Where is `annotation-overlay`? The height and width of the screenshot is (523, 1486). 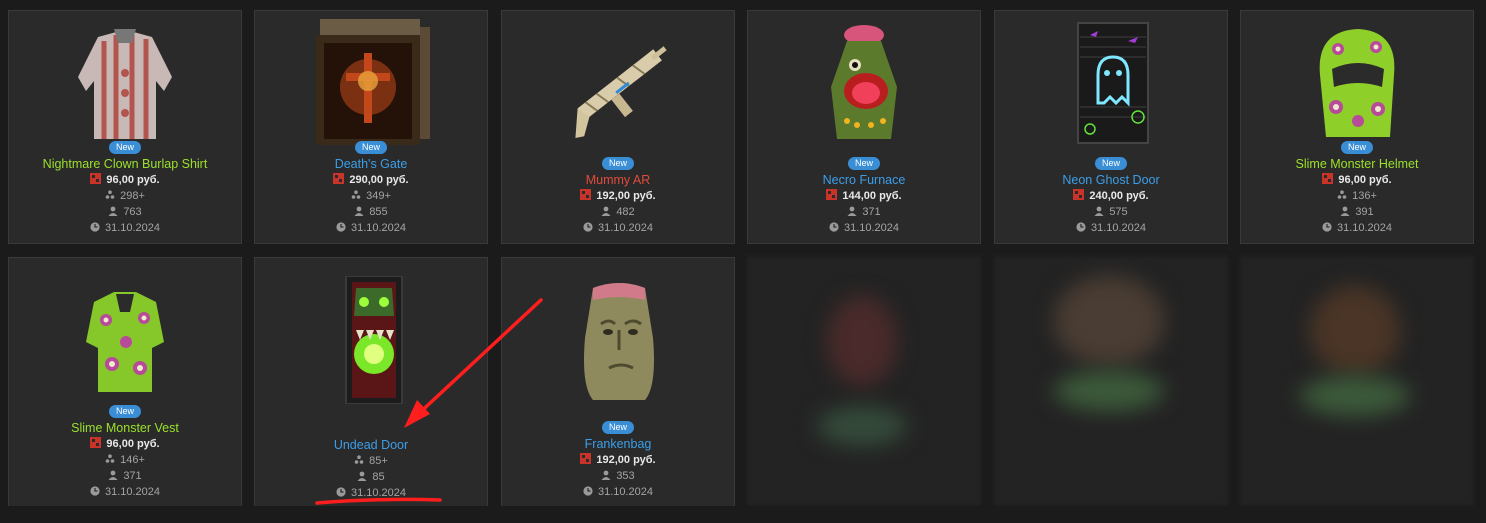
annotation-overlay is located at coordinates (429, 401).